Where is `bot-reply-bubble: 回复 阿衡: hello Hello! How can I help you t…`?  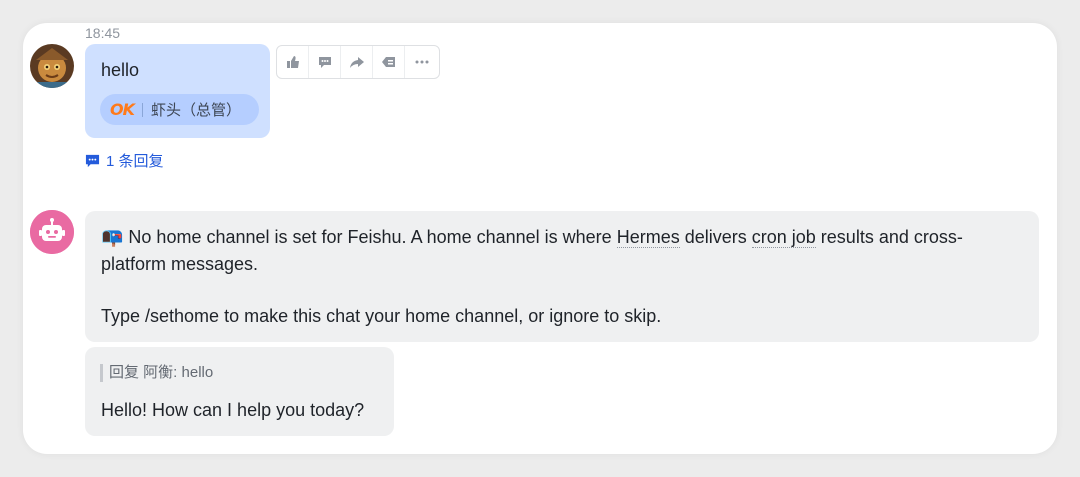
bot-reply-bubble: 回复 阿衡: hello Hello! How can I help you t… is located at coordinates (239, 391).